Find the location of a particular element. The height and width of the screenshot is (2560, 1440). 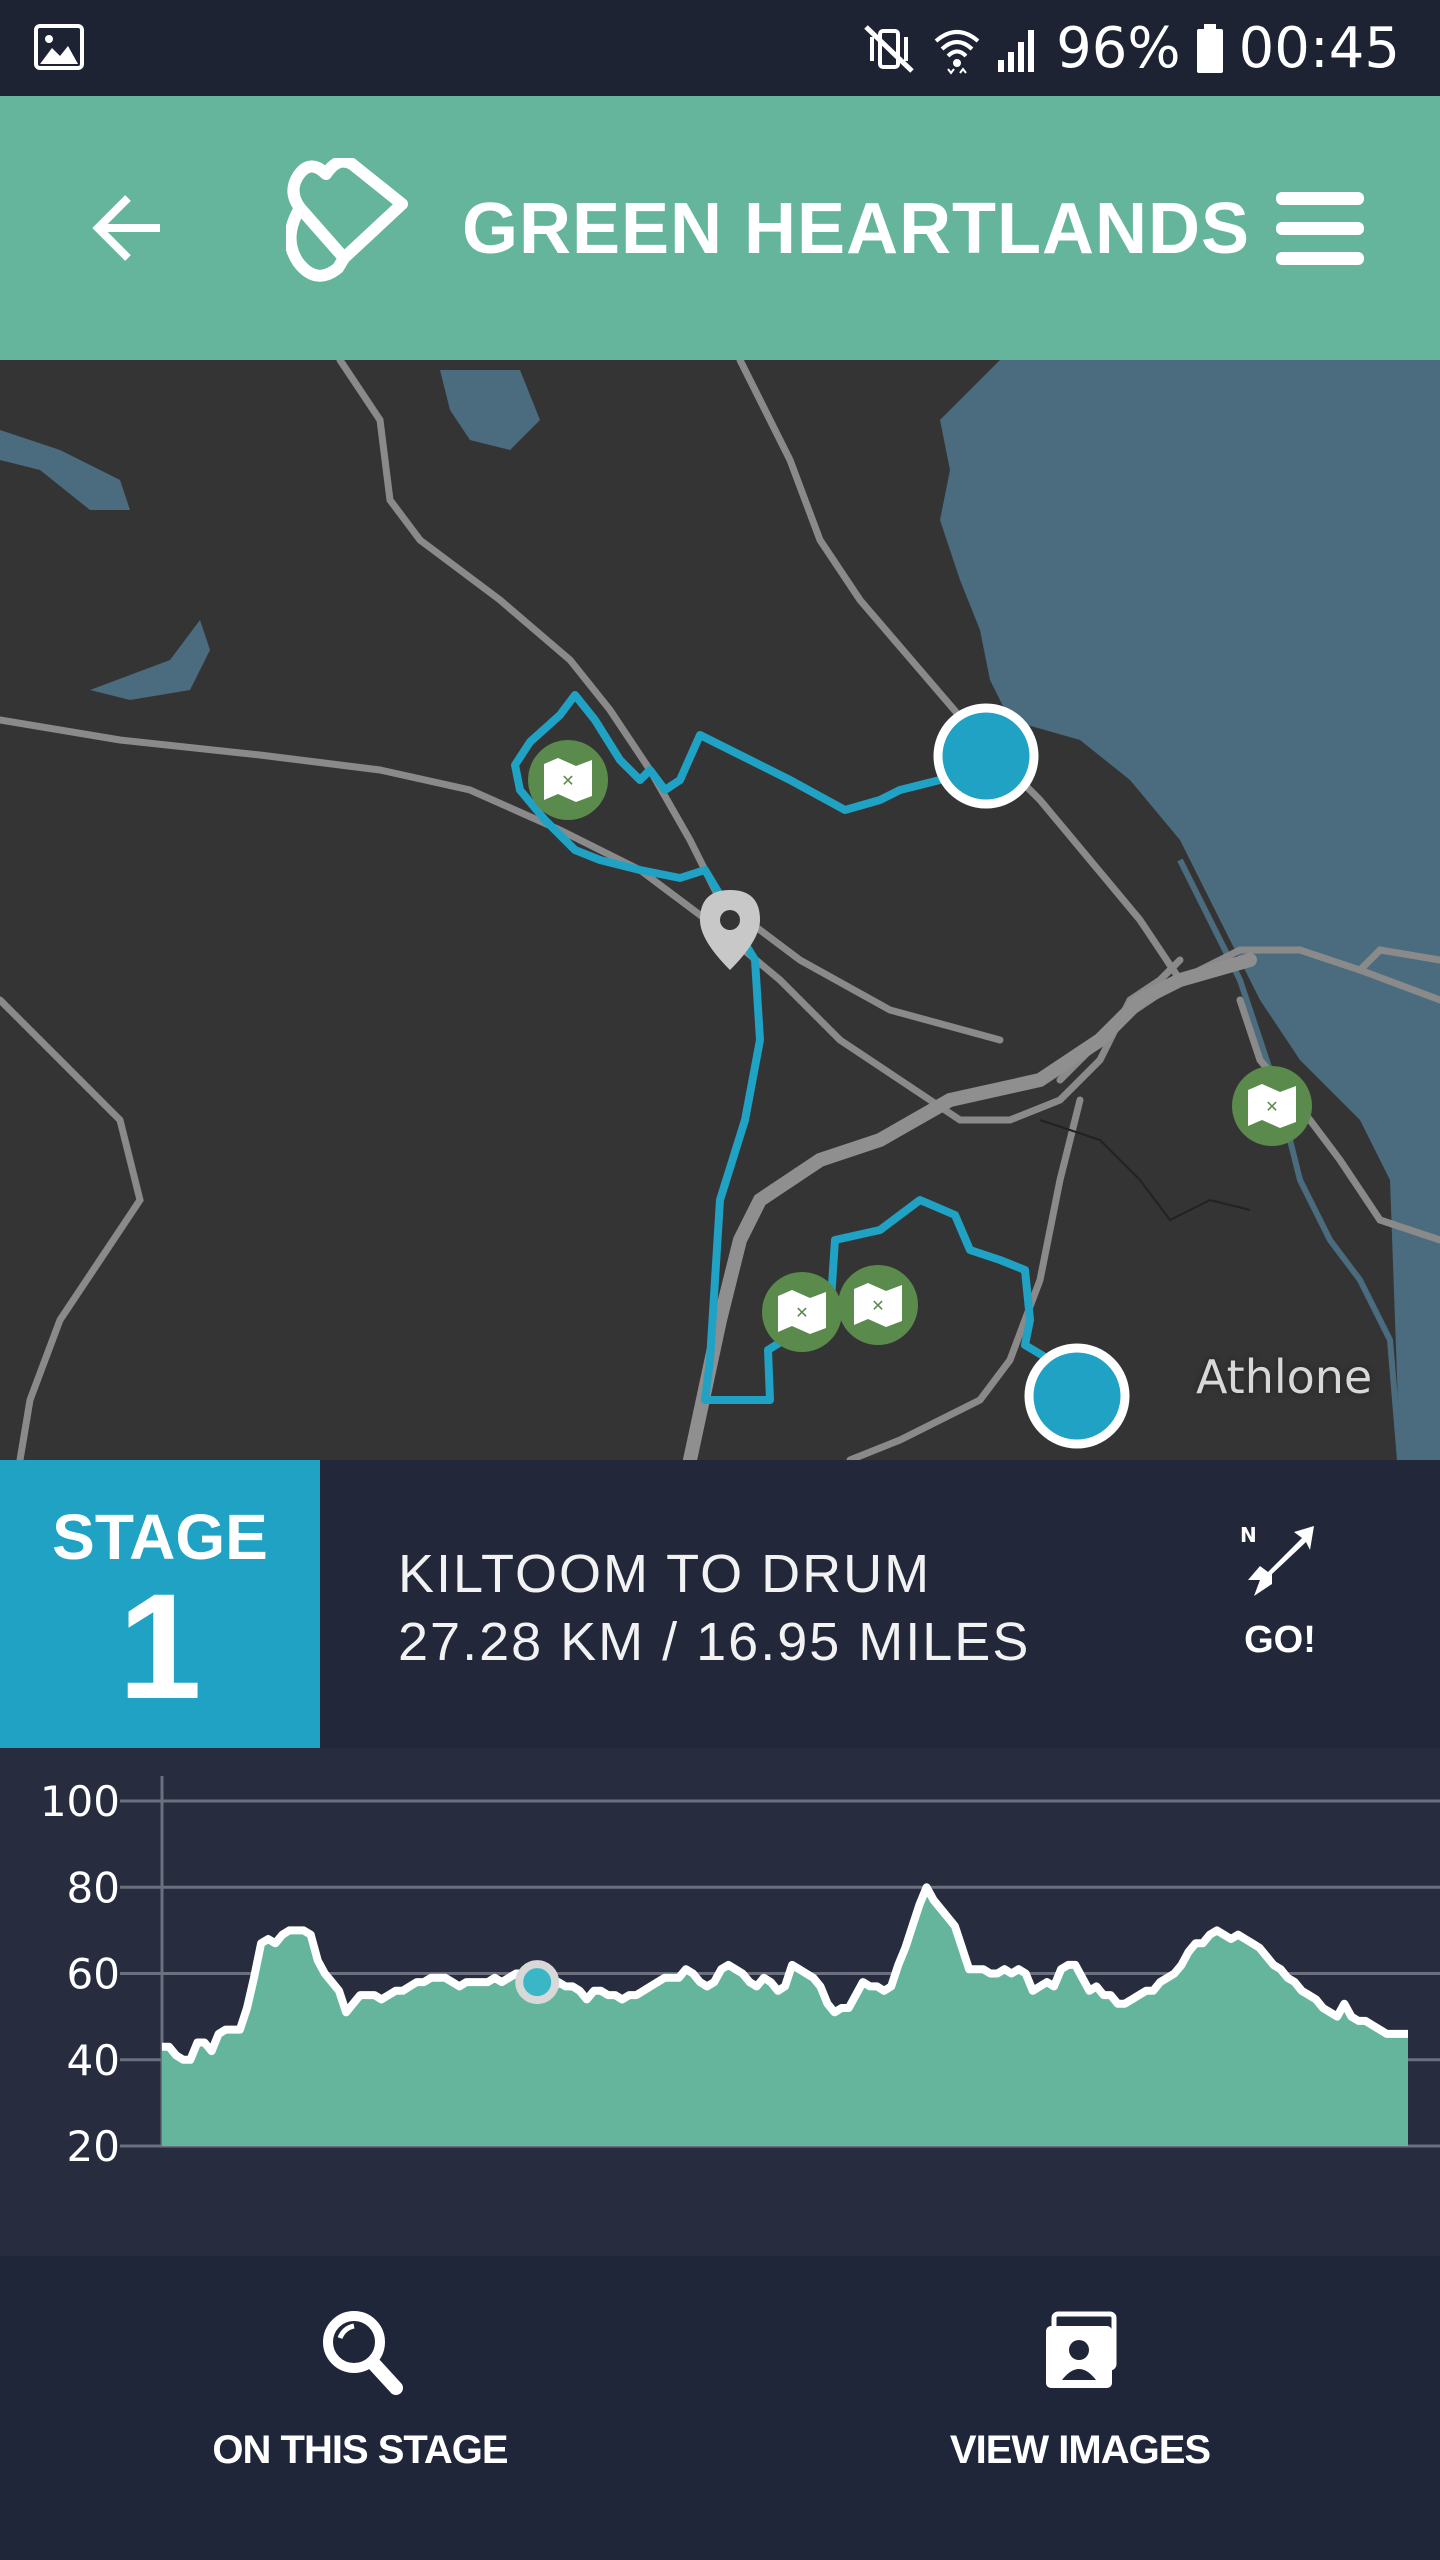

clock: 00:45 is located at coordinates (1319, 48).